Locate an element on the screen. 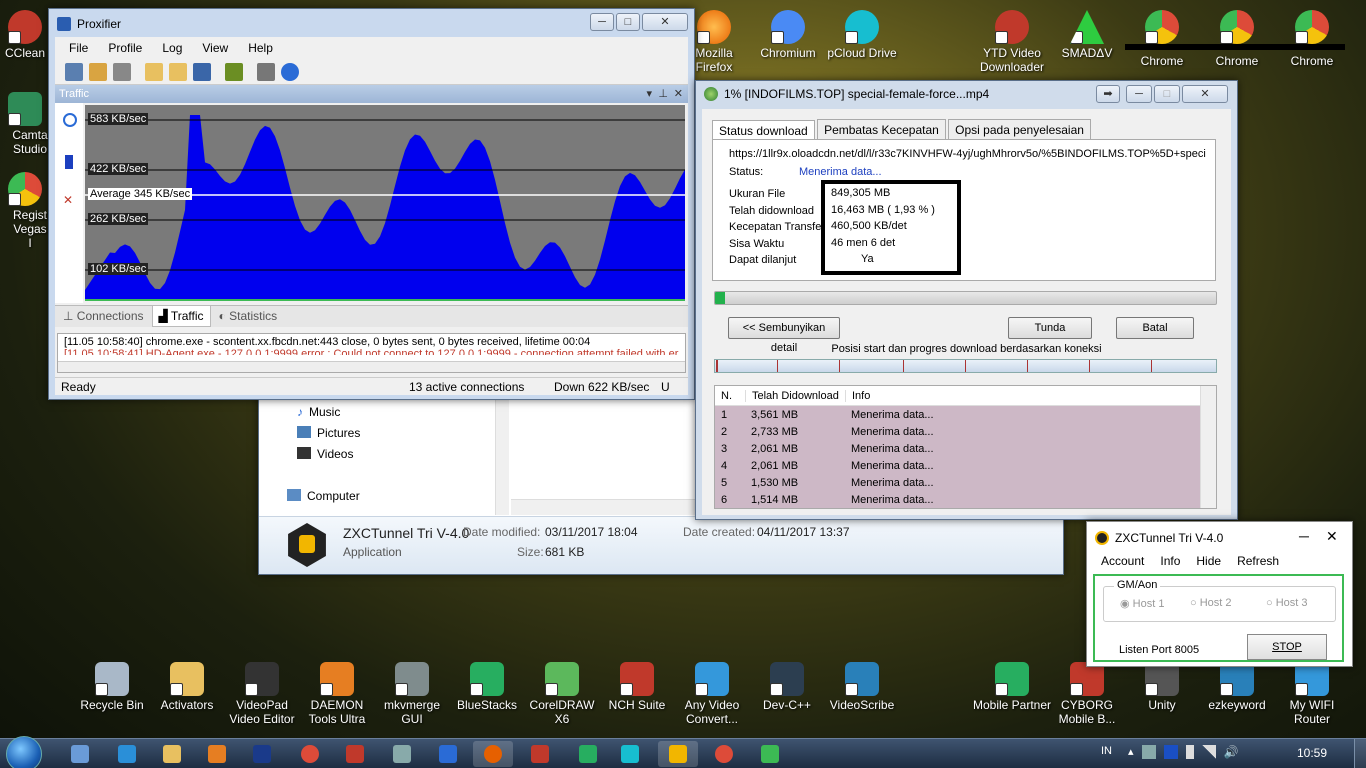  nav-item-computer: Computer is located at coordinates (323, 496).